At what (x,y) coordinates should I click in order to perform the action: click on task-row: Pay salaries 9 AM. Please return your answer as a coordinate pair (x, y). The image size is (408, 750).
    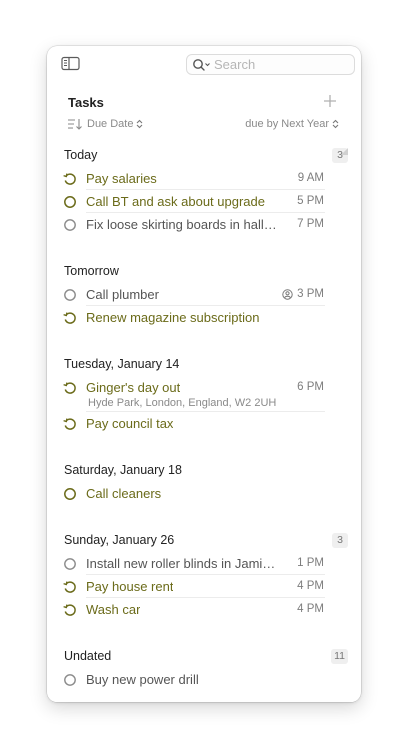
    Looking at the image, I should click on (204, 178).